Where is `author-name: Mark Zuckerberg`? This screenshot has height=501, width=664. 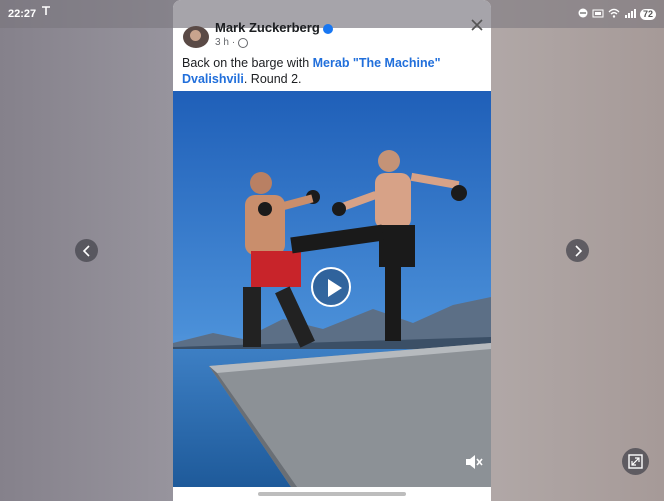
author-name: Mark Zuckerberg is located at coordinates (274, 27).